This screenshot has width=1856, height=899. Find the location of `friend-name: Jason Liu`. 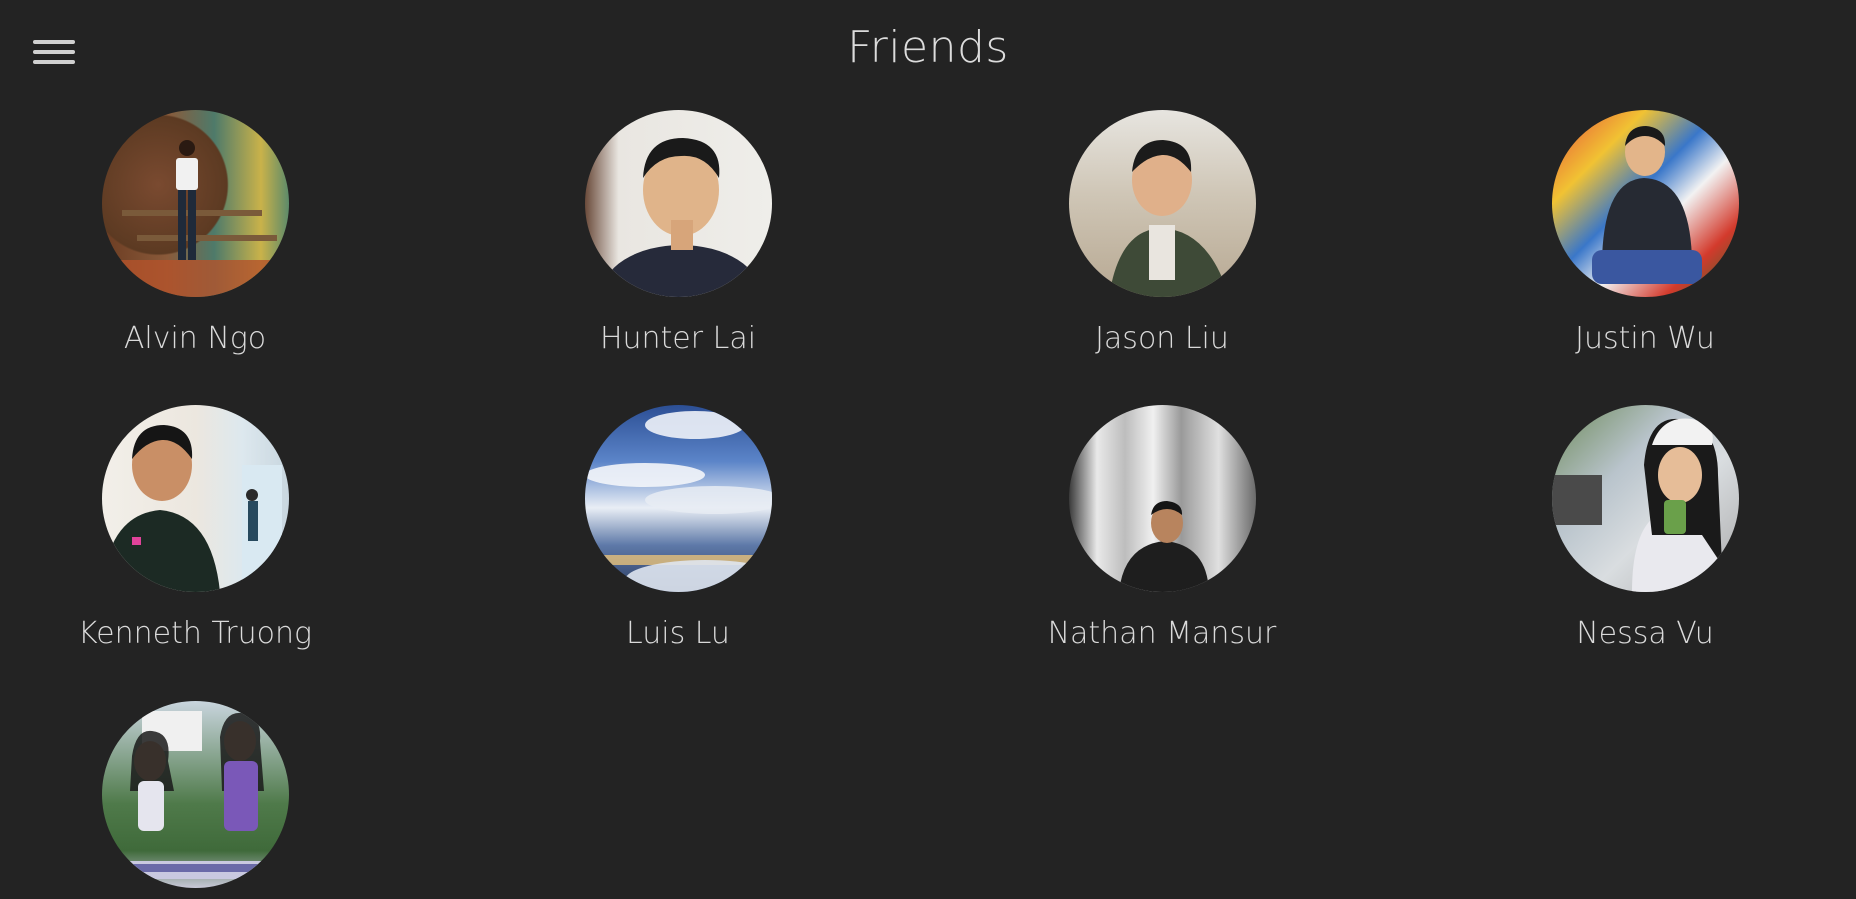

friend-name: Jason Liu is located at coordinates (1162, 338).